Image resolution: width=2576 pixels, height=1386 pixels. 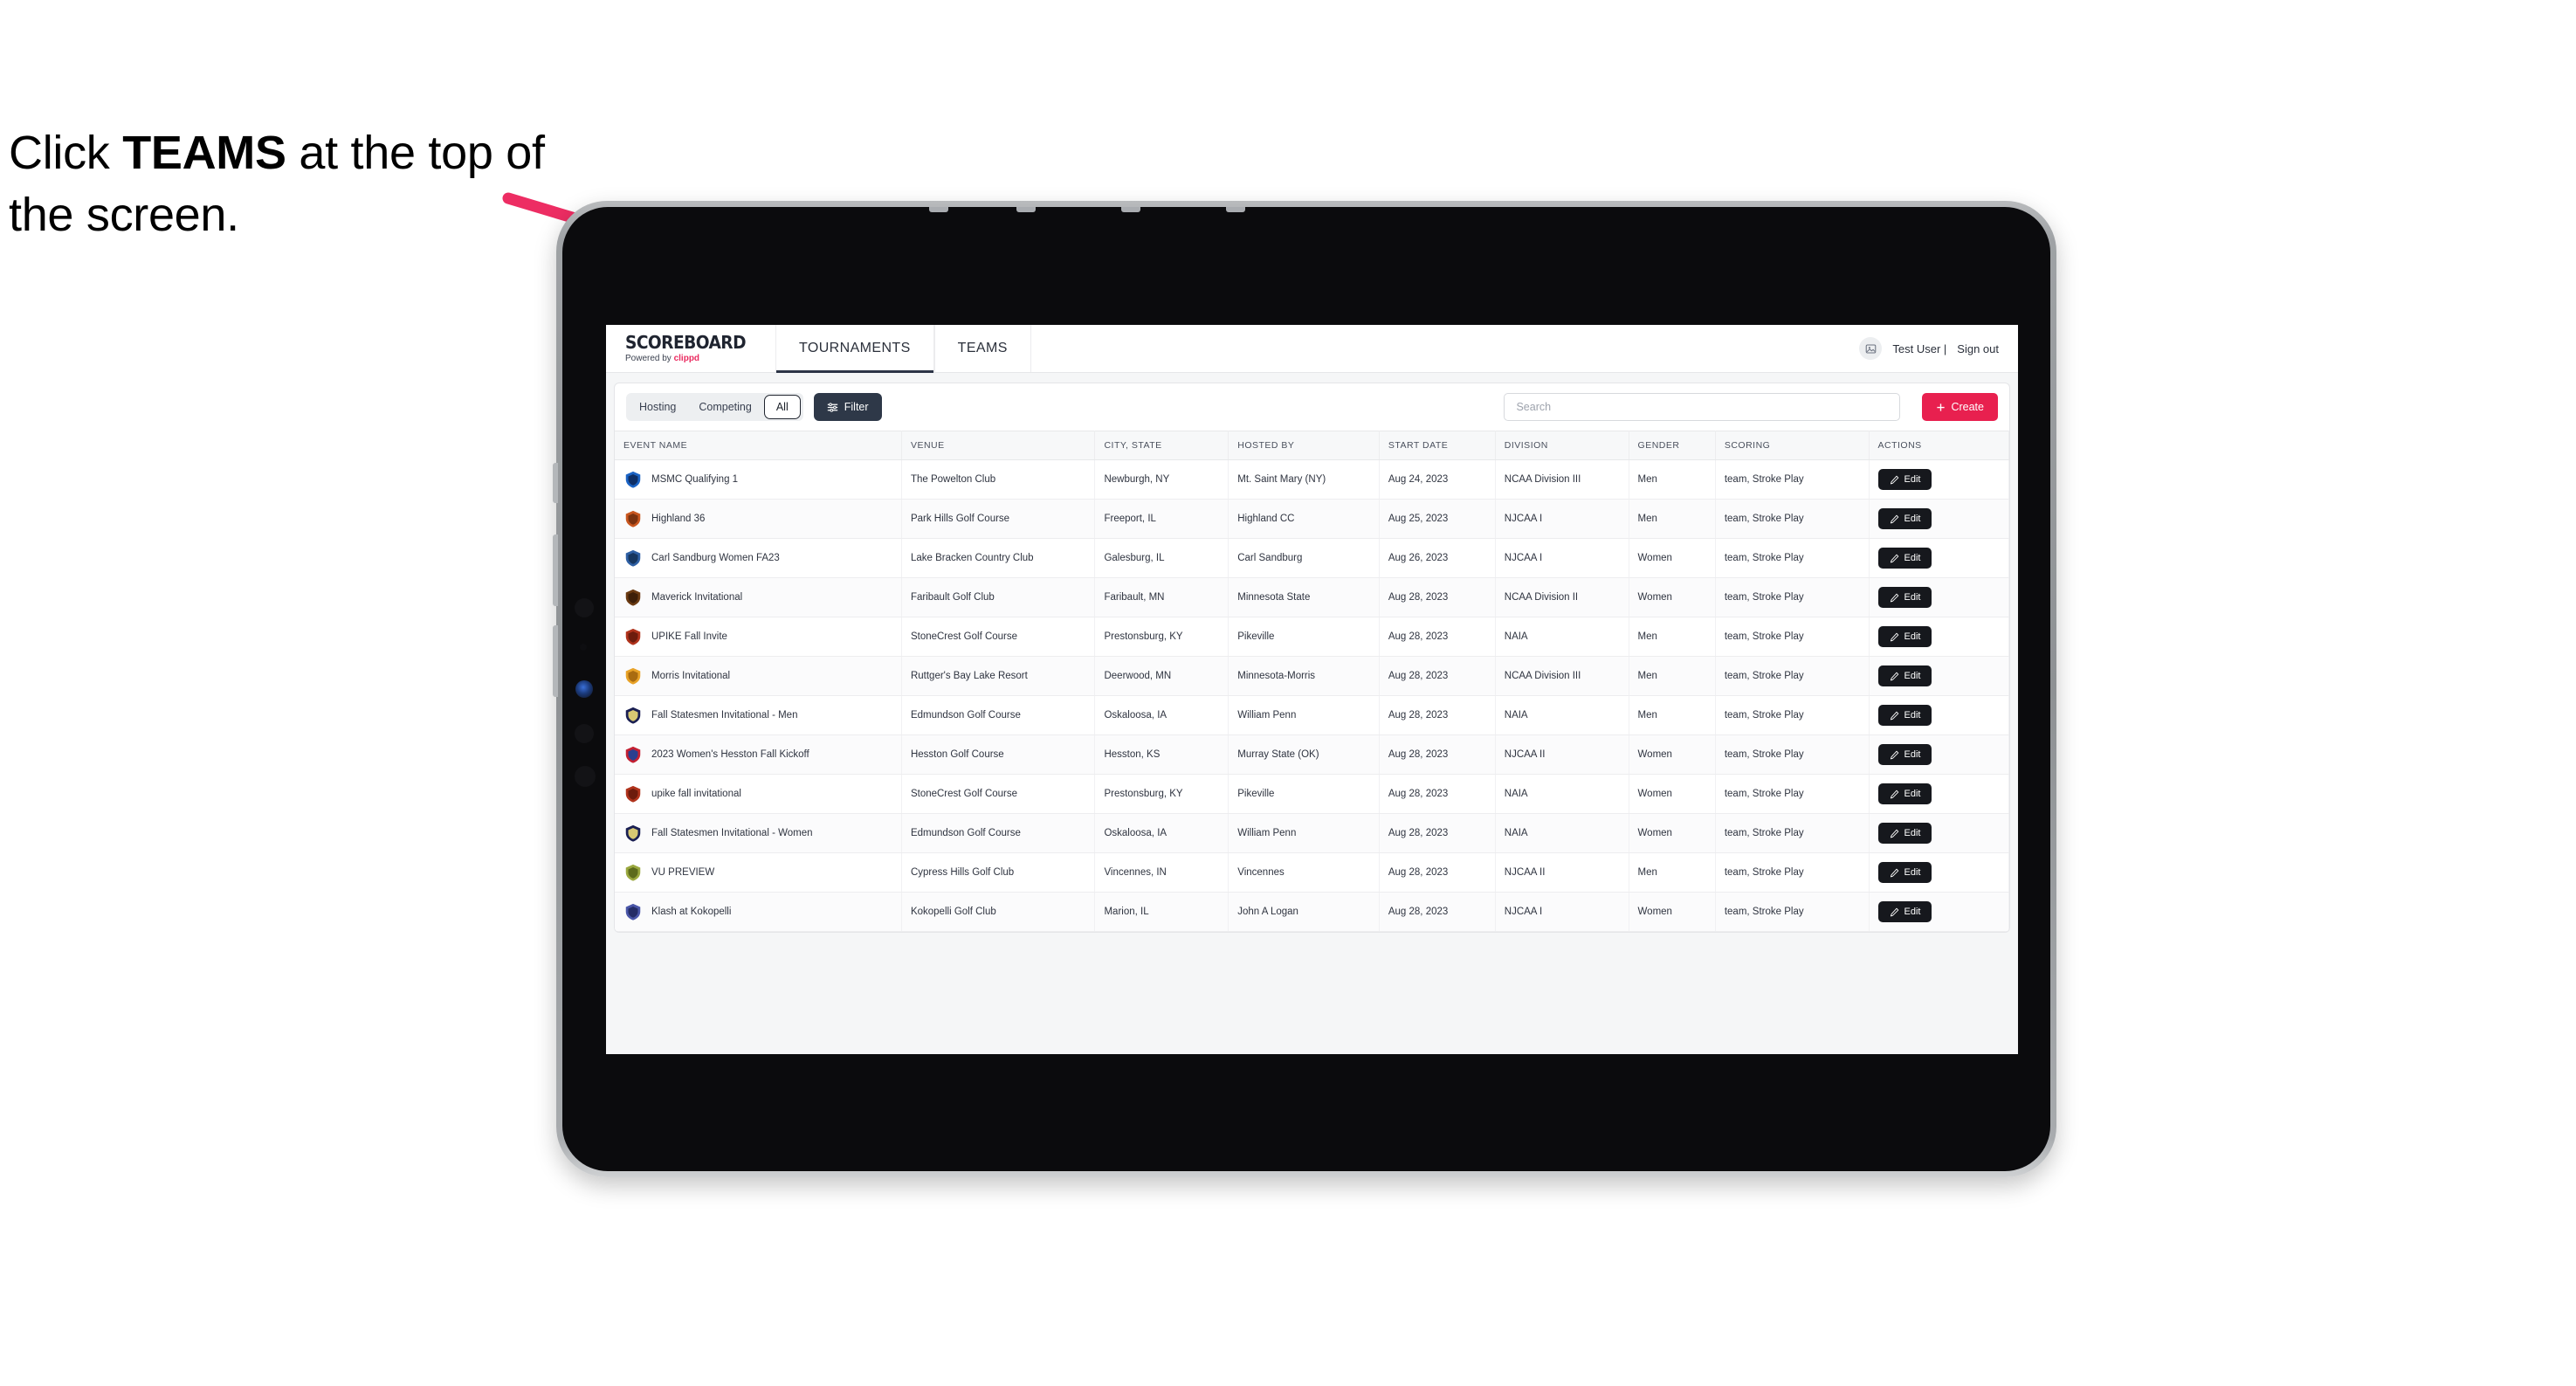 I want to click on create-button: Create, so click(x=1960, y=407).